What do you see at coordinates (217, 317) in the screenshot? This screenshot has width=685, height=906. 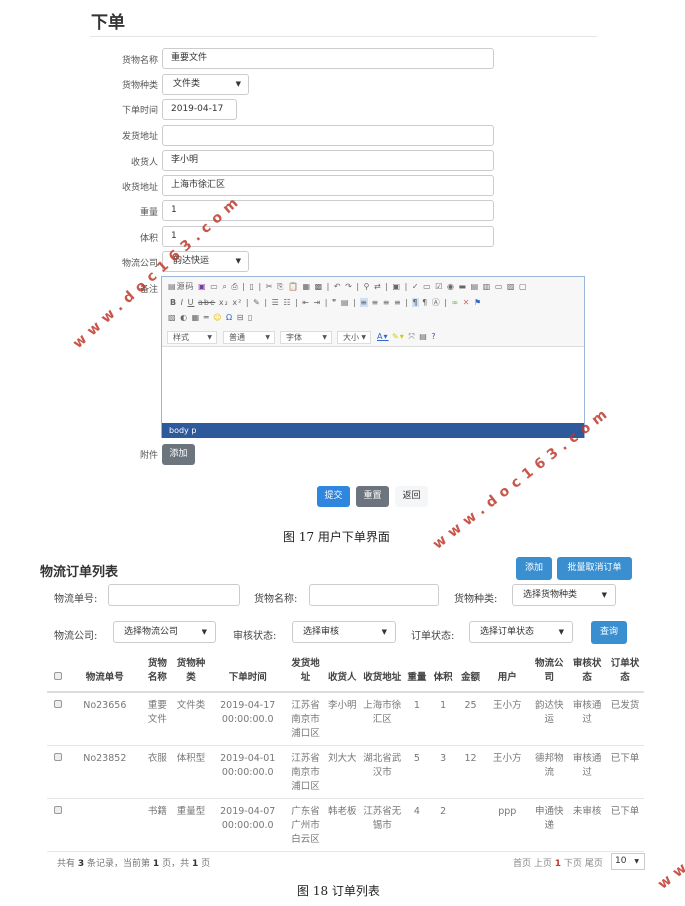 I see `smiley-icon: ☺` at bounding box center [217, 317].